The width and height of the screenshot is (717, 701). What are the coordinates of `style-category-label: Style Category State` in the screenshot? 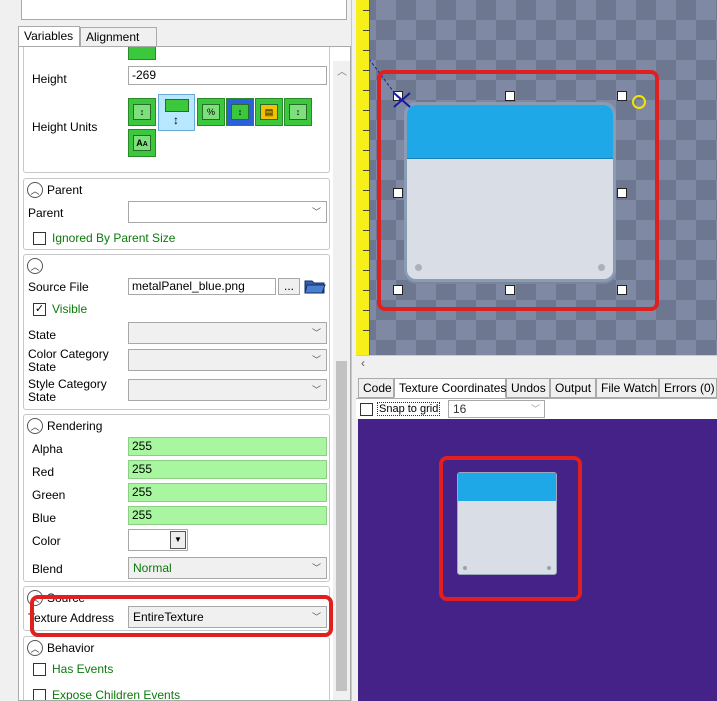 It's located at (67, 390).